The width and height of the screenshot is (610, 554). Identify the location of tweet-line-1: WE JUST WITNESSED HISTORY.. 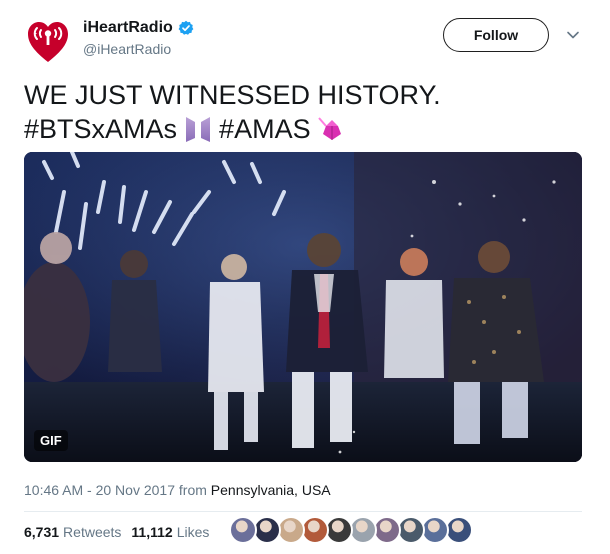
(232, 95).